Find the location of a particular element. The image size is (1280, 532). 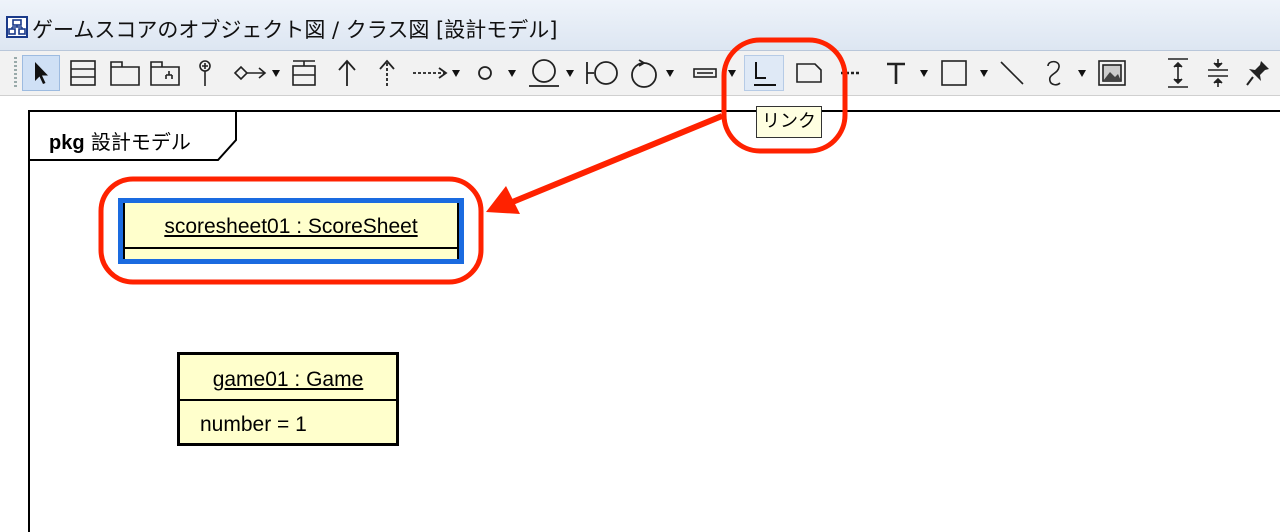

socket-dropdown is located at coordinates (570, 73).